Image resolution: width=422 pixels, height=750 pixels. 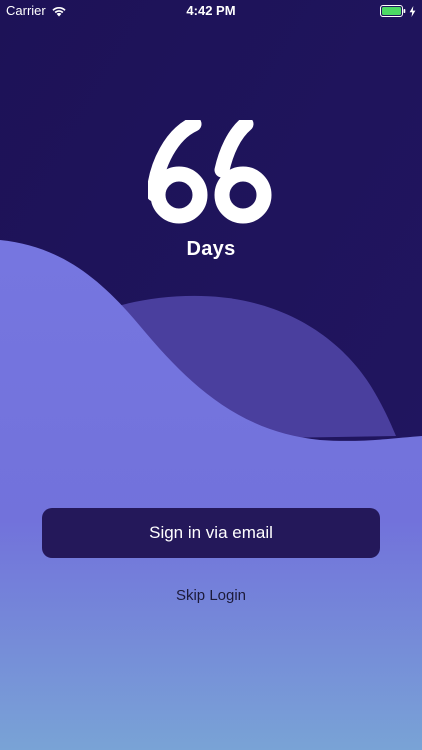 I want to click on 66-days-logo-icon, so click(x=210, y=172).